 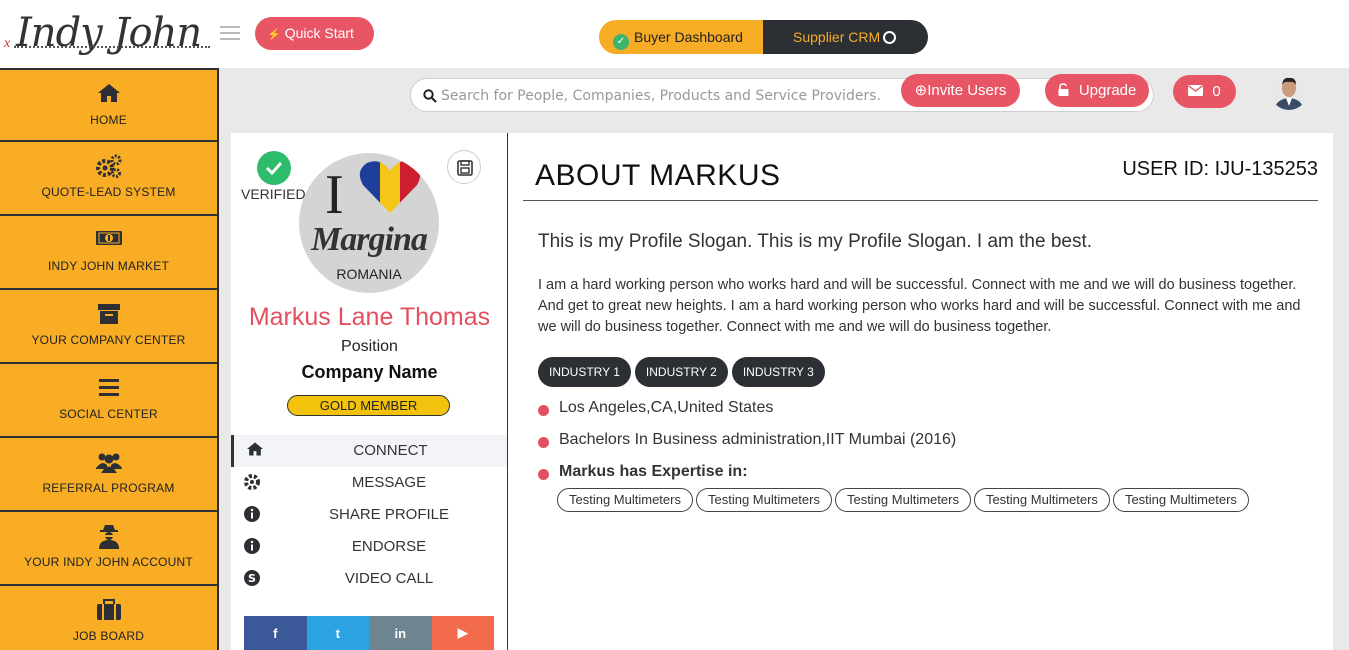 What do you see at coordinates (112, 47) in the screenshot?
I see `logo-underline` at bounding box center [112, 47].